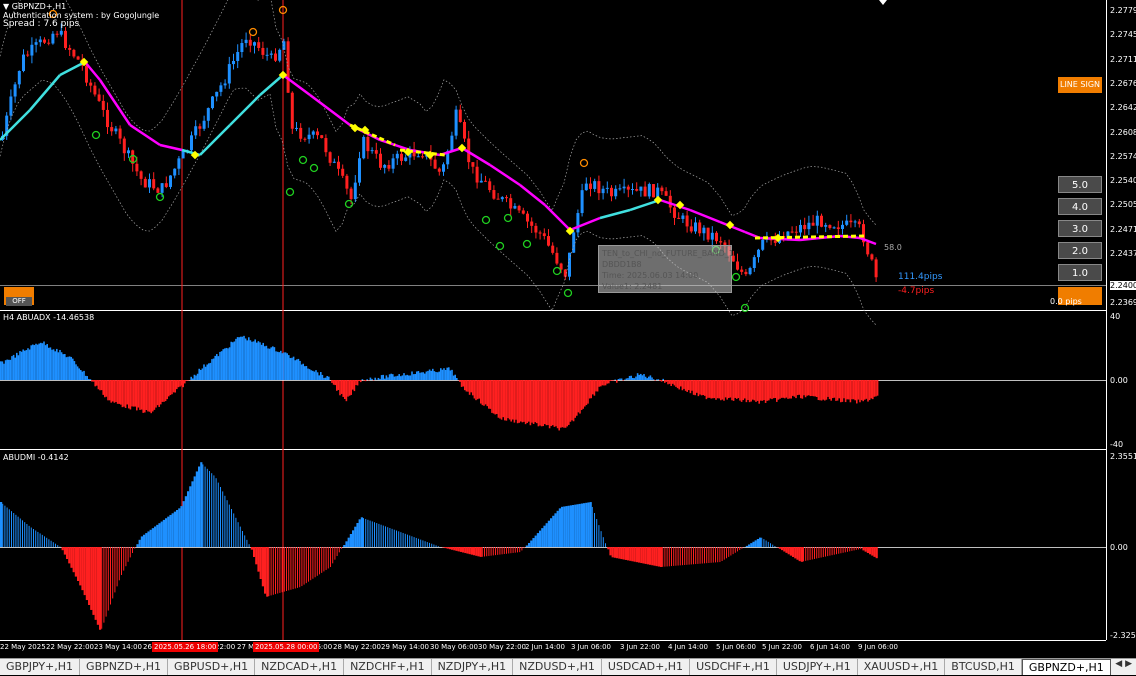 This screenshot has width=1136, height=676. Describe the element at coordinates (902, 667) in the screenshot. I see `symbol-tab: XAUUSD+,H1` at that location.